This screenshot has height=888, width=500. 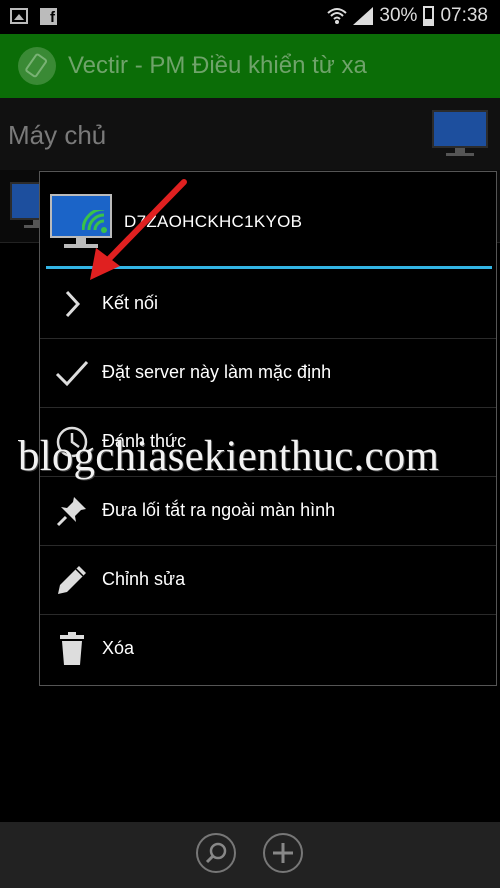 I want to click on menu-item-label: Kết nối, so click(x=130, y=303).